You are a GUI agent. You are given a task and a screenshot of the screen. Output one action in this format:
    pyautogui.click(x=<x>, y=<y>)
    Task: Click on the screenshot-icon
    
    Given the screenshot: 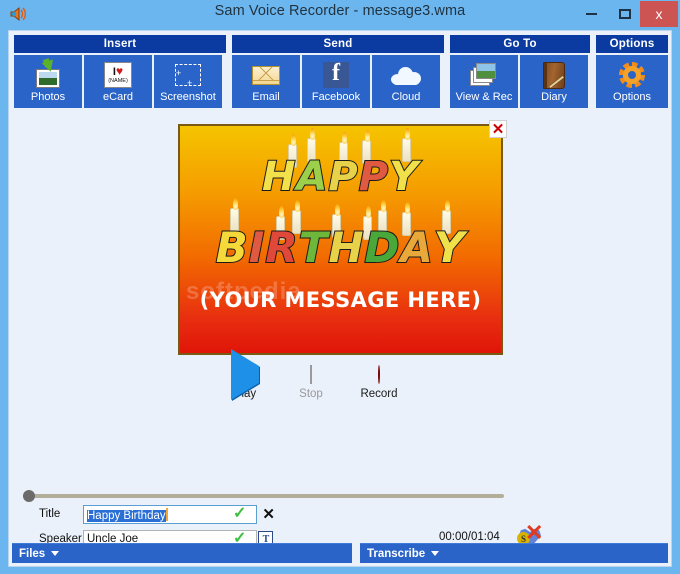 What is the action you would take?
    pyautogui.click(x=188, y=75)
    